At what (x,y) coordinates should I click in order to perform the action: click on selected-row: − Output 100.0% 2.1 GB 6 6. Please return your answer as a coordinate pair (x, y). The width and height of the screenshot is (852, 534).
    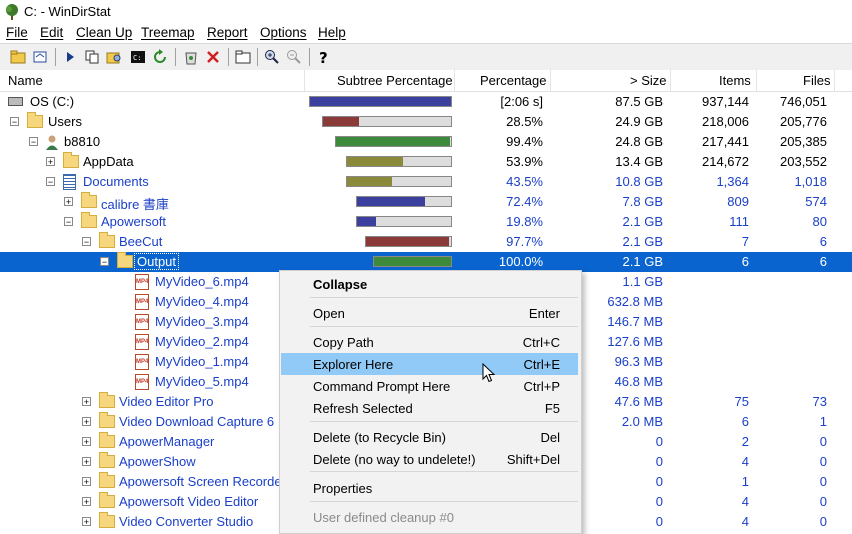
    Looking at the image, I should click on (426, 262).